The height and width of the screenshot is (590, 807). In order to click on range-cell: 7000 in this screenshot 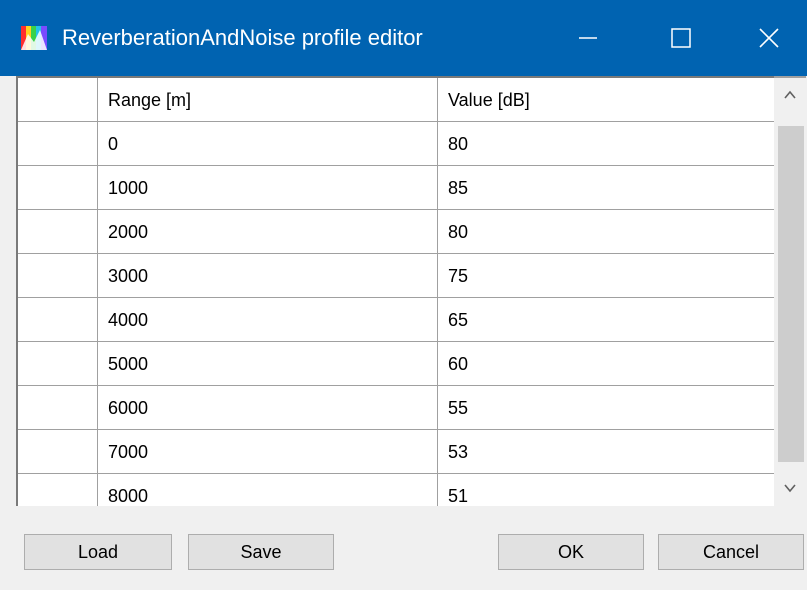, I will do `click(268, 452)`.